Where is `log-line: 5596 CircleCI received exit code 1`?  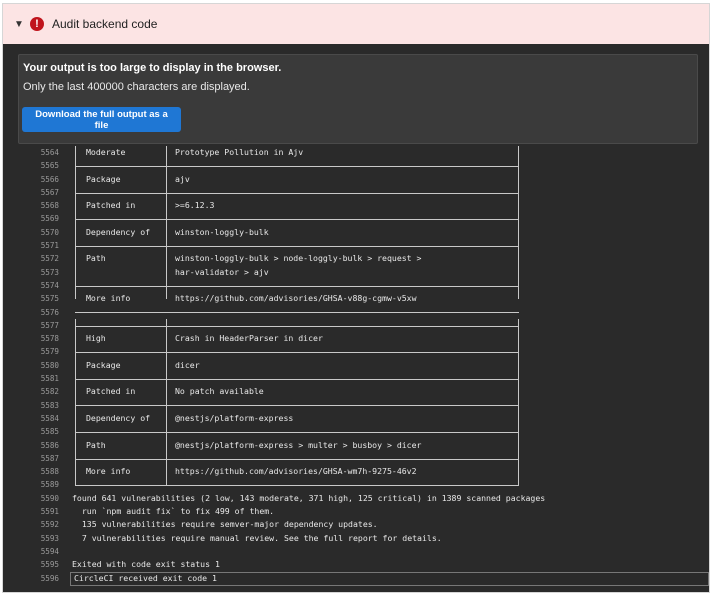 log-line: 5596 CircleCI received exit code 1 is located at coordinates (356, 578).